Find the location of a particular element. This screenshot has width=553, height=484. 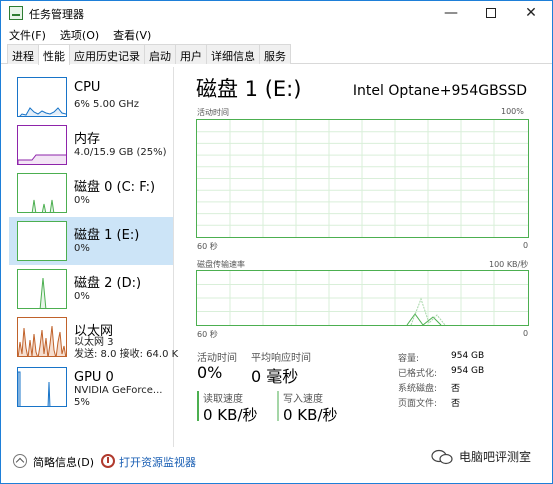

ethernet-thumbnail-graph is located at coordinates (42, 337).